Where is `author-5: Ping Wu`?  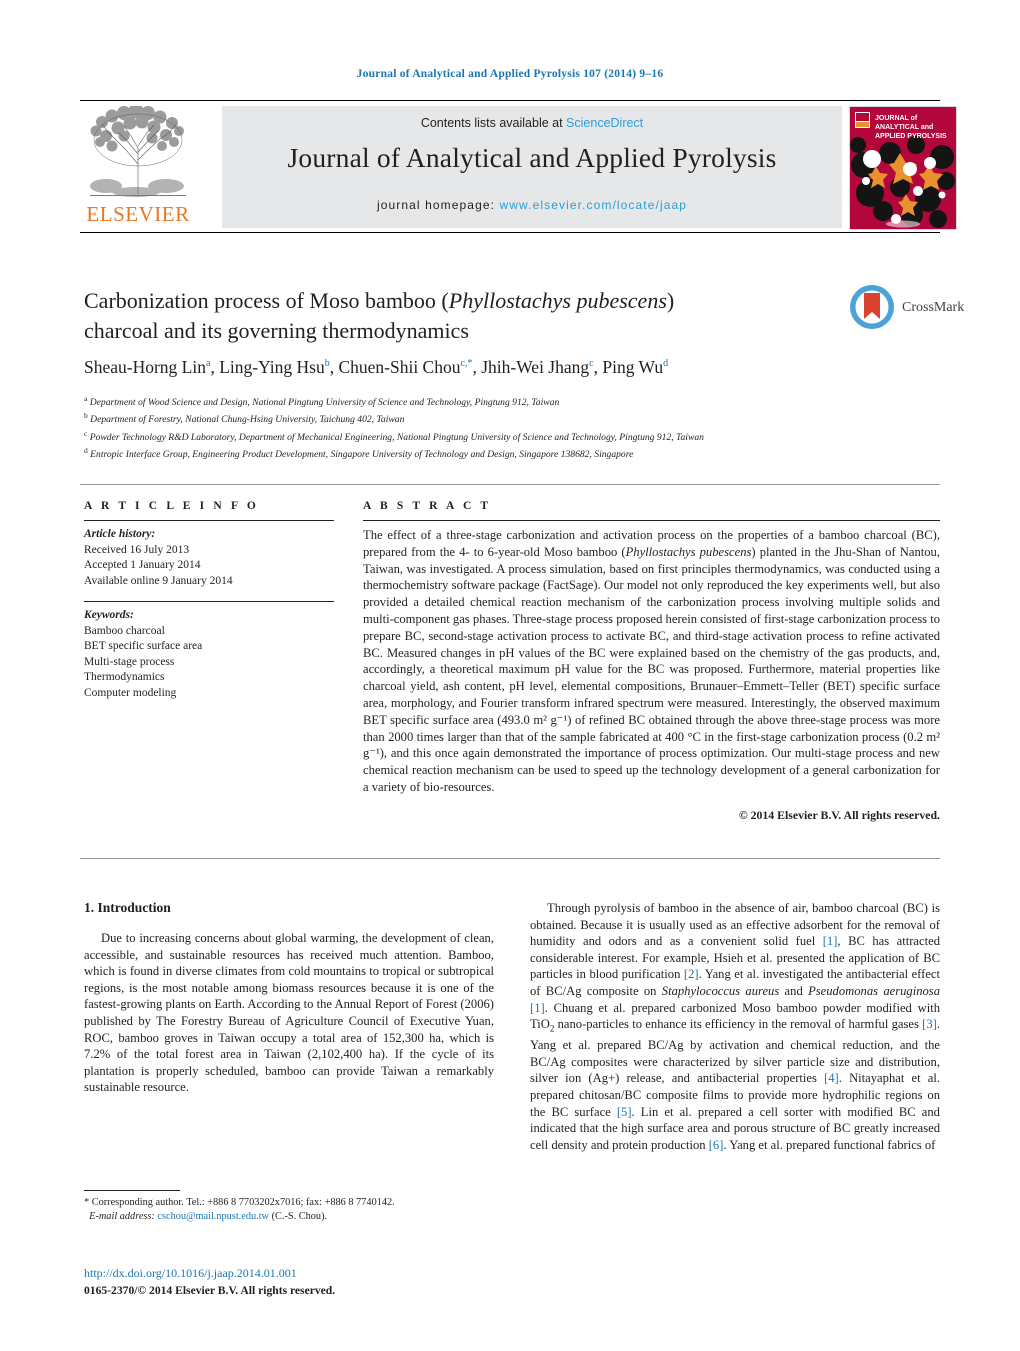 author-5: Ping Wu is located at coordinates (633, 366).